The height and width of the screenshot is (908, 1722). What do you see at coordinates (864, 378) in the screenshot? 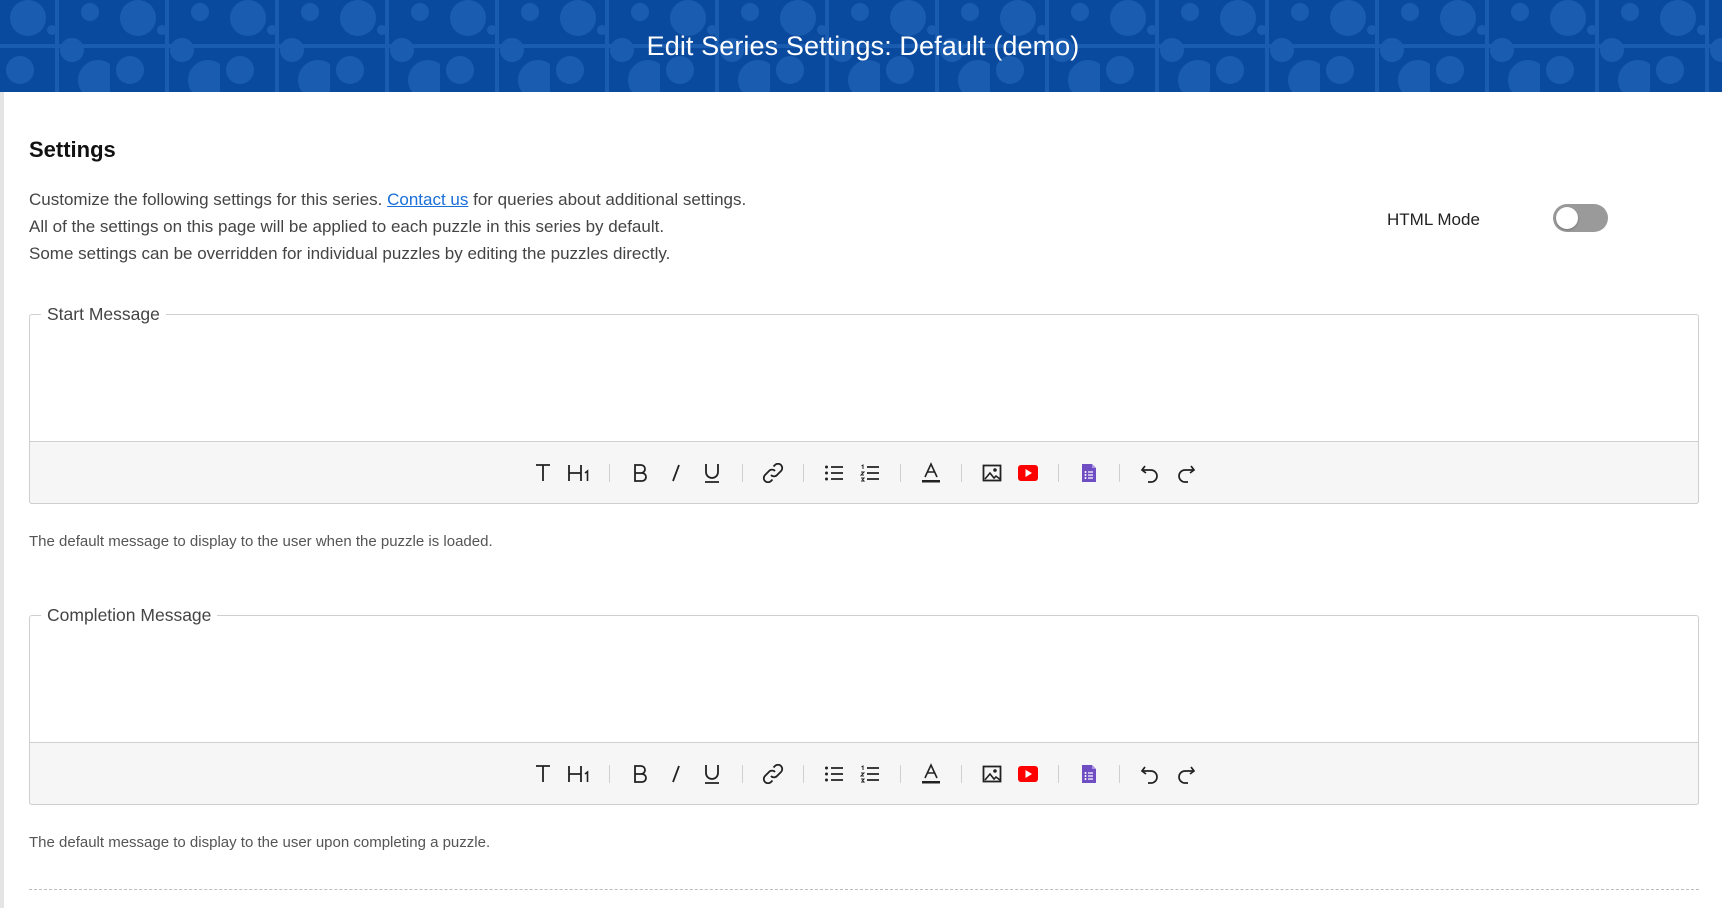
I see `start-message-editor` at bounding box center [864, 378].